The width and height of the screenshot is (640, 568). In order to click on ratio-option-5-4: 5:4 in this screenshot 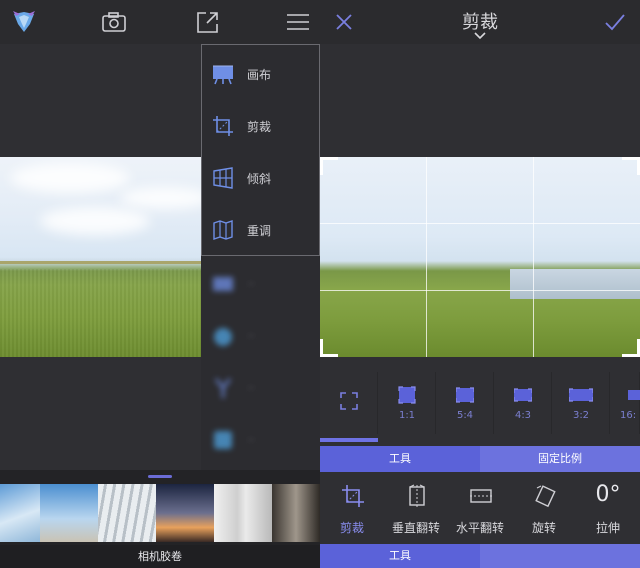, I will do `click(465, 403)`.